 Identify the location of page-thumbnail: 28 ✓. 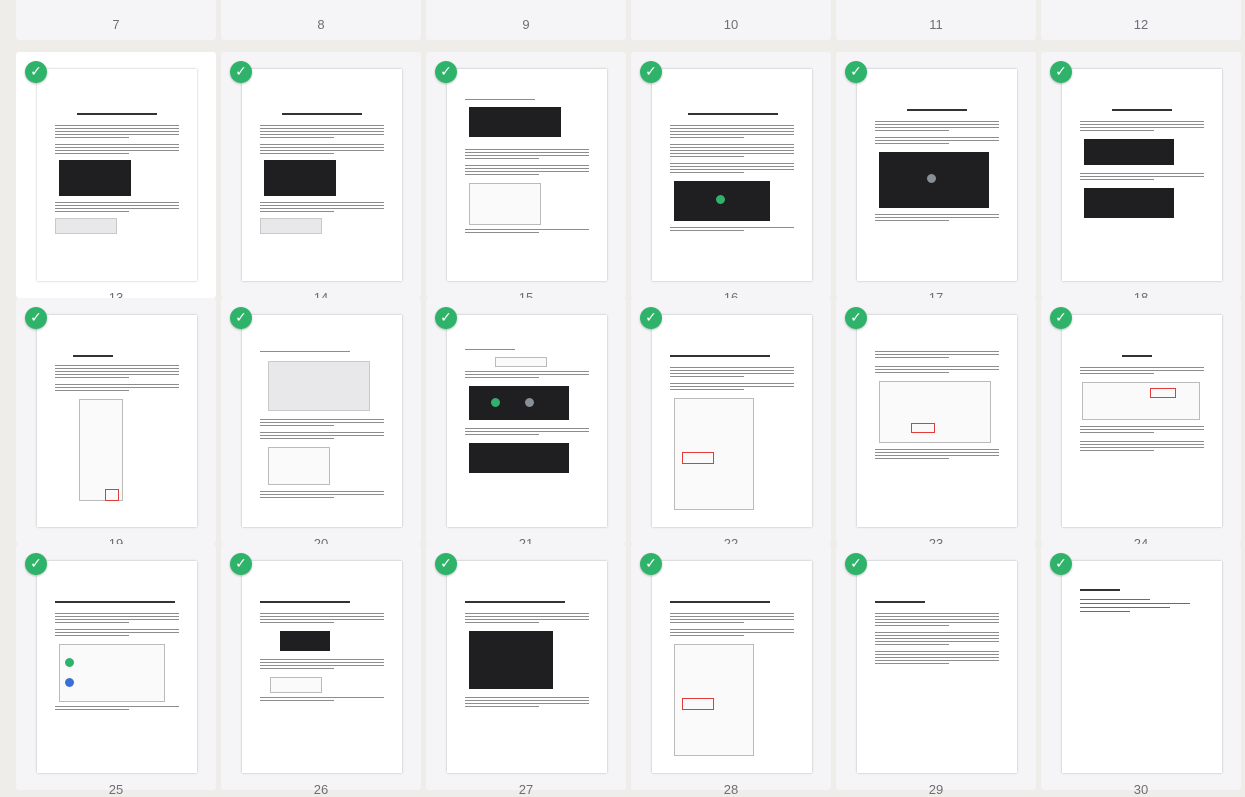
(731, 670).